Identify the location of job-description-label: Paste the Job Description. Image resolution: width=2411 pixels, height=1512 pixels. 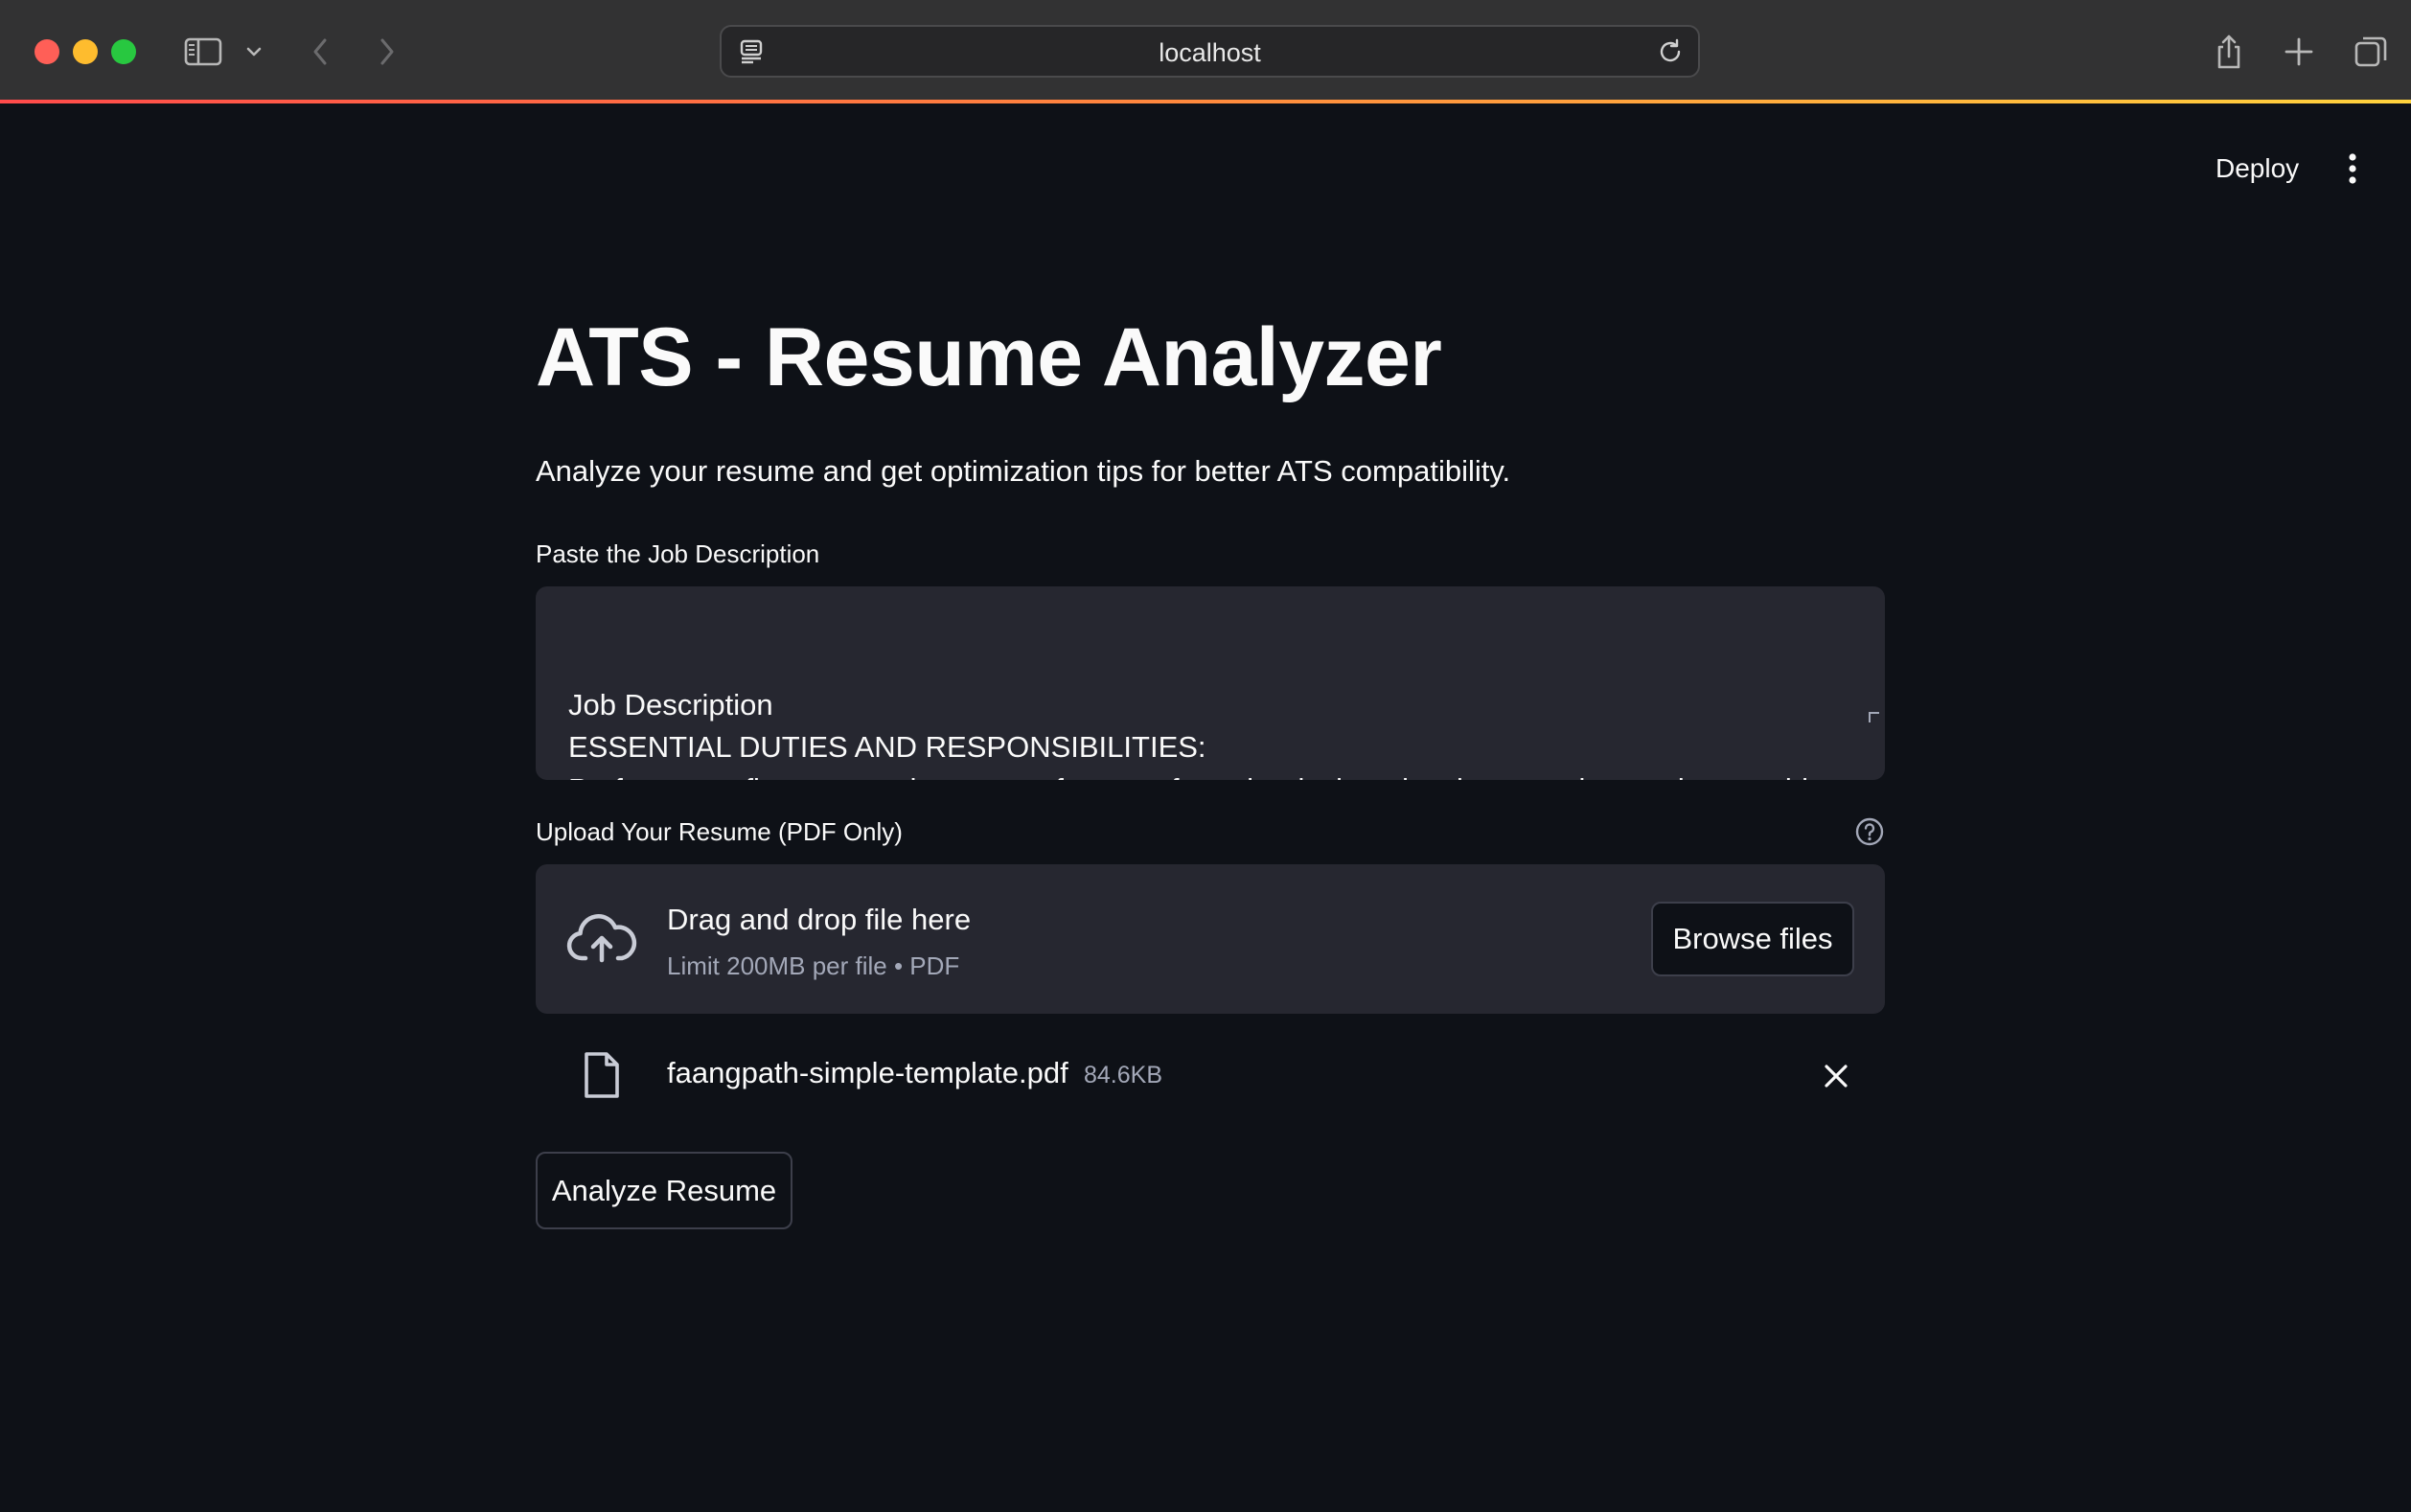
(678, 553).